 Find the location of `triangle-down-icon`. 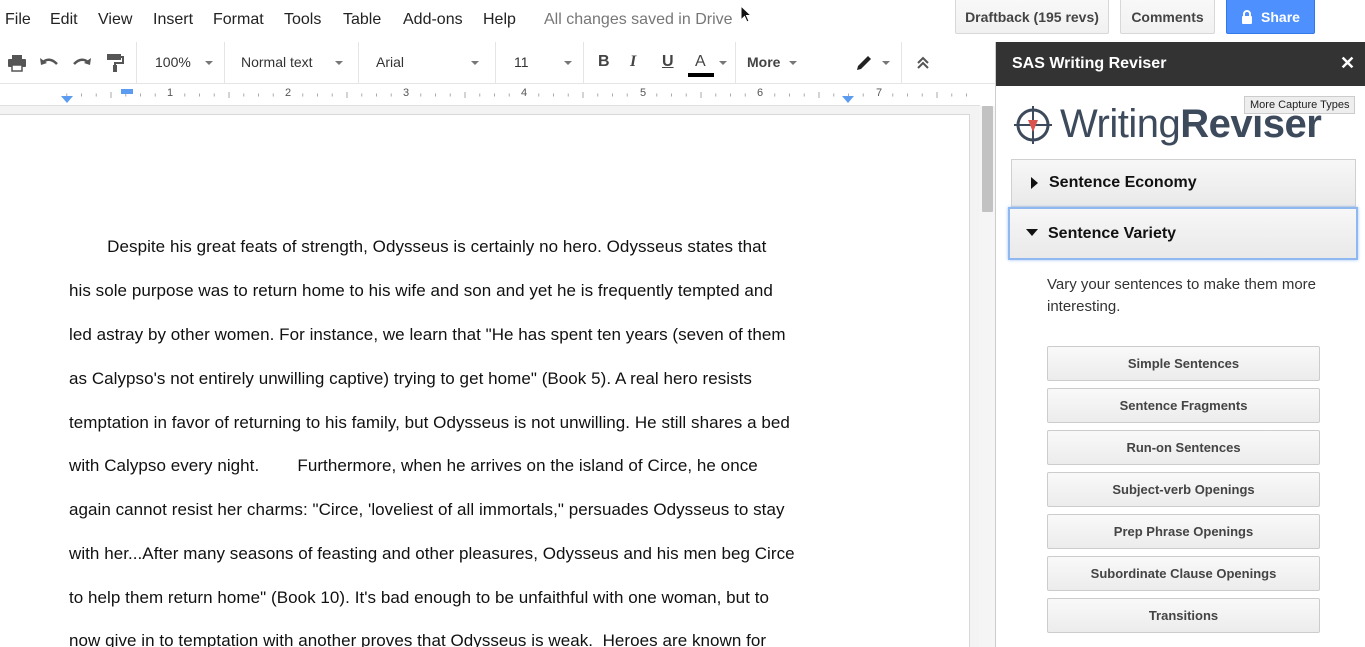

triangle-down-icon is located at coordinates (1032, 232).